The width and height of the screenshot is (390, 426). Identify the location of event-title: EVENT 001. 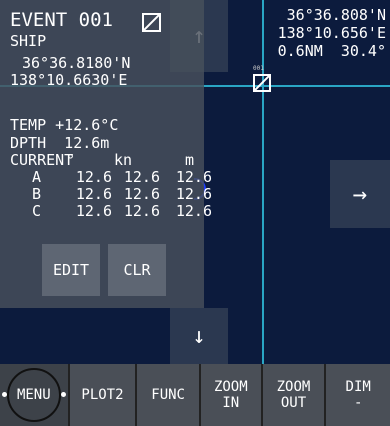
(61, 20).